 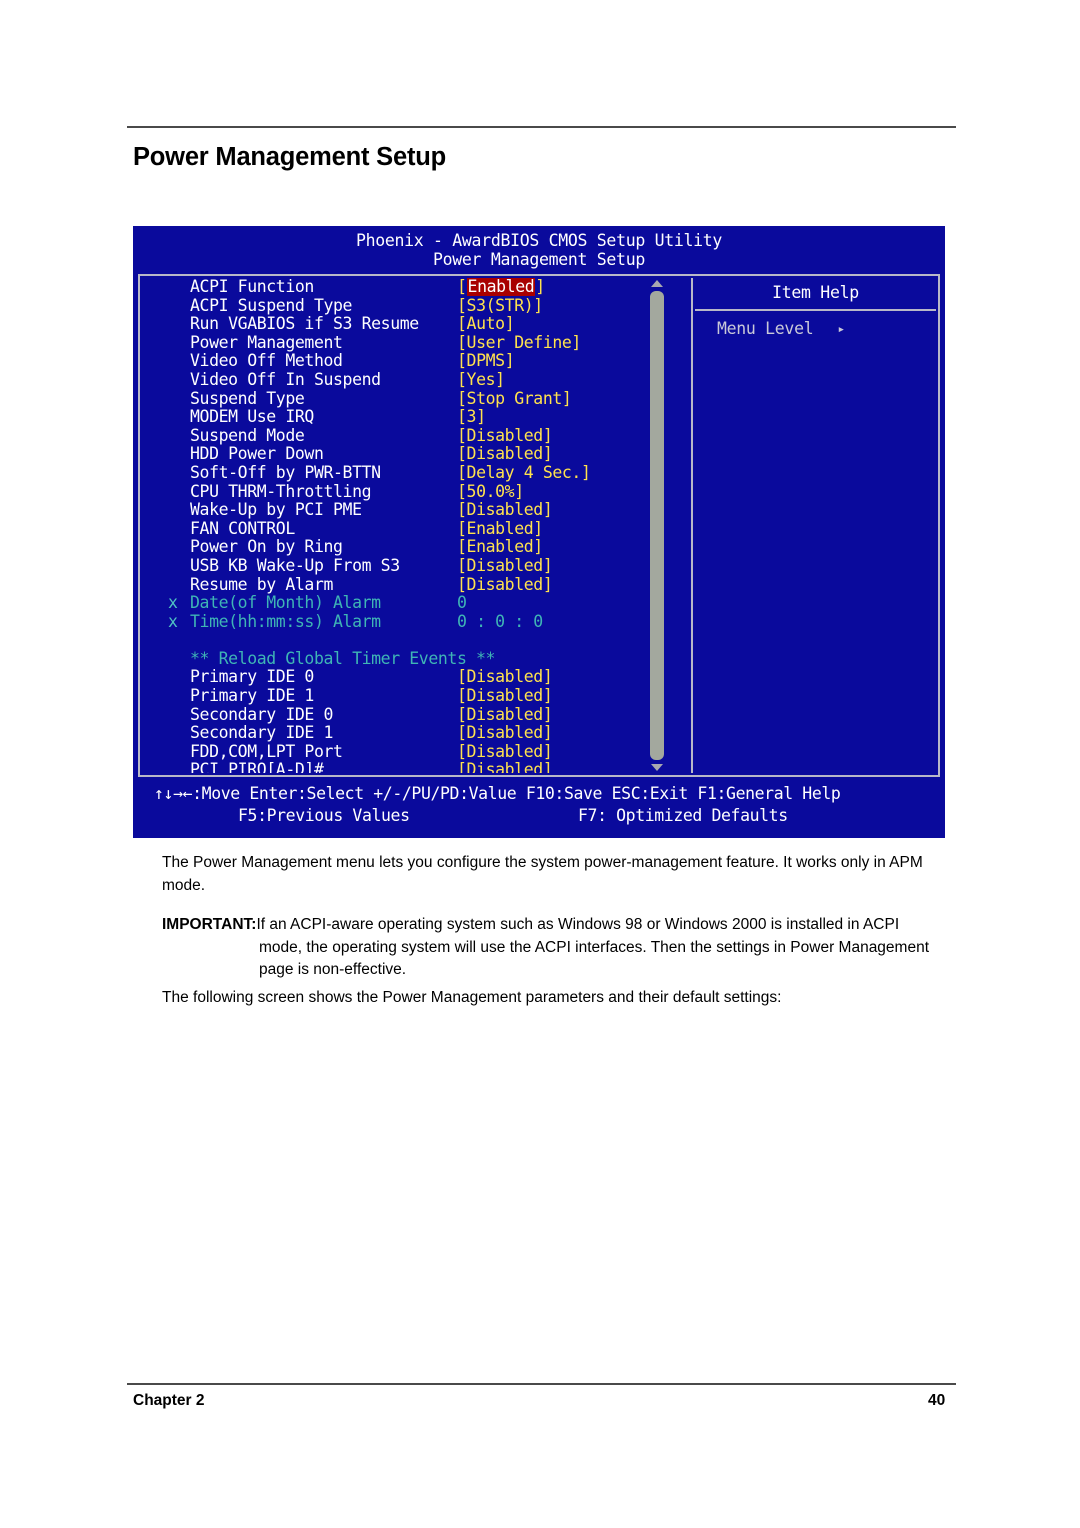 I want to click on settings-row: Secondary IDE 1 [Disabled], so click(x=415, y=733).